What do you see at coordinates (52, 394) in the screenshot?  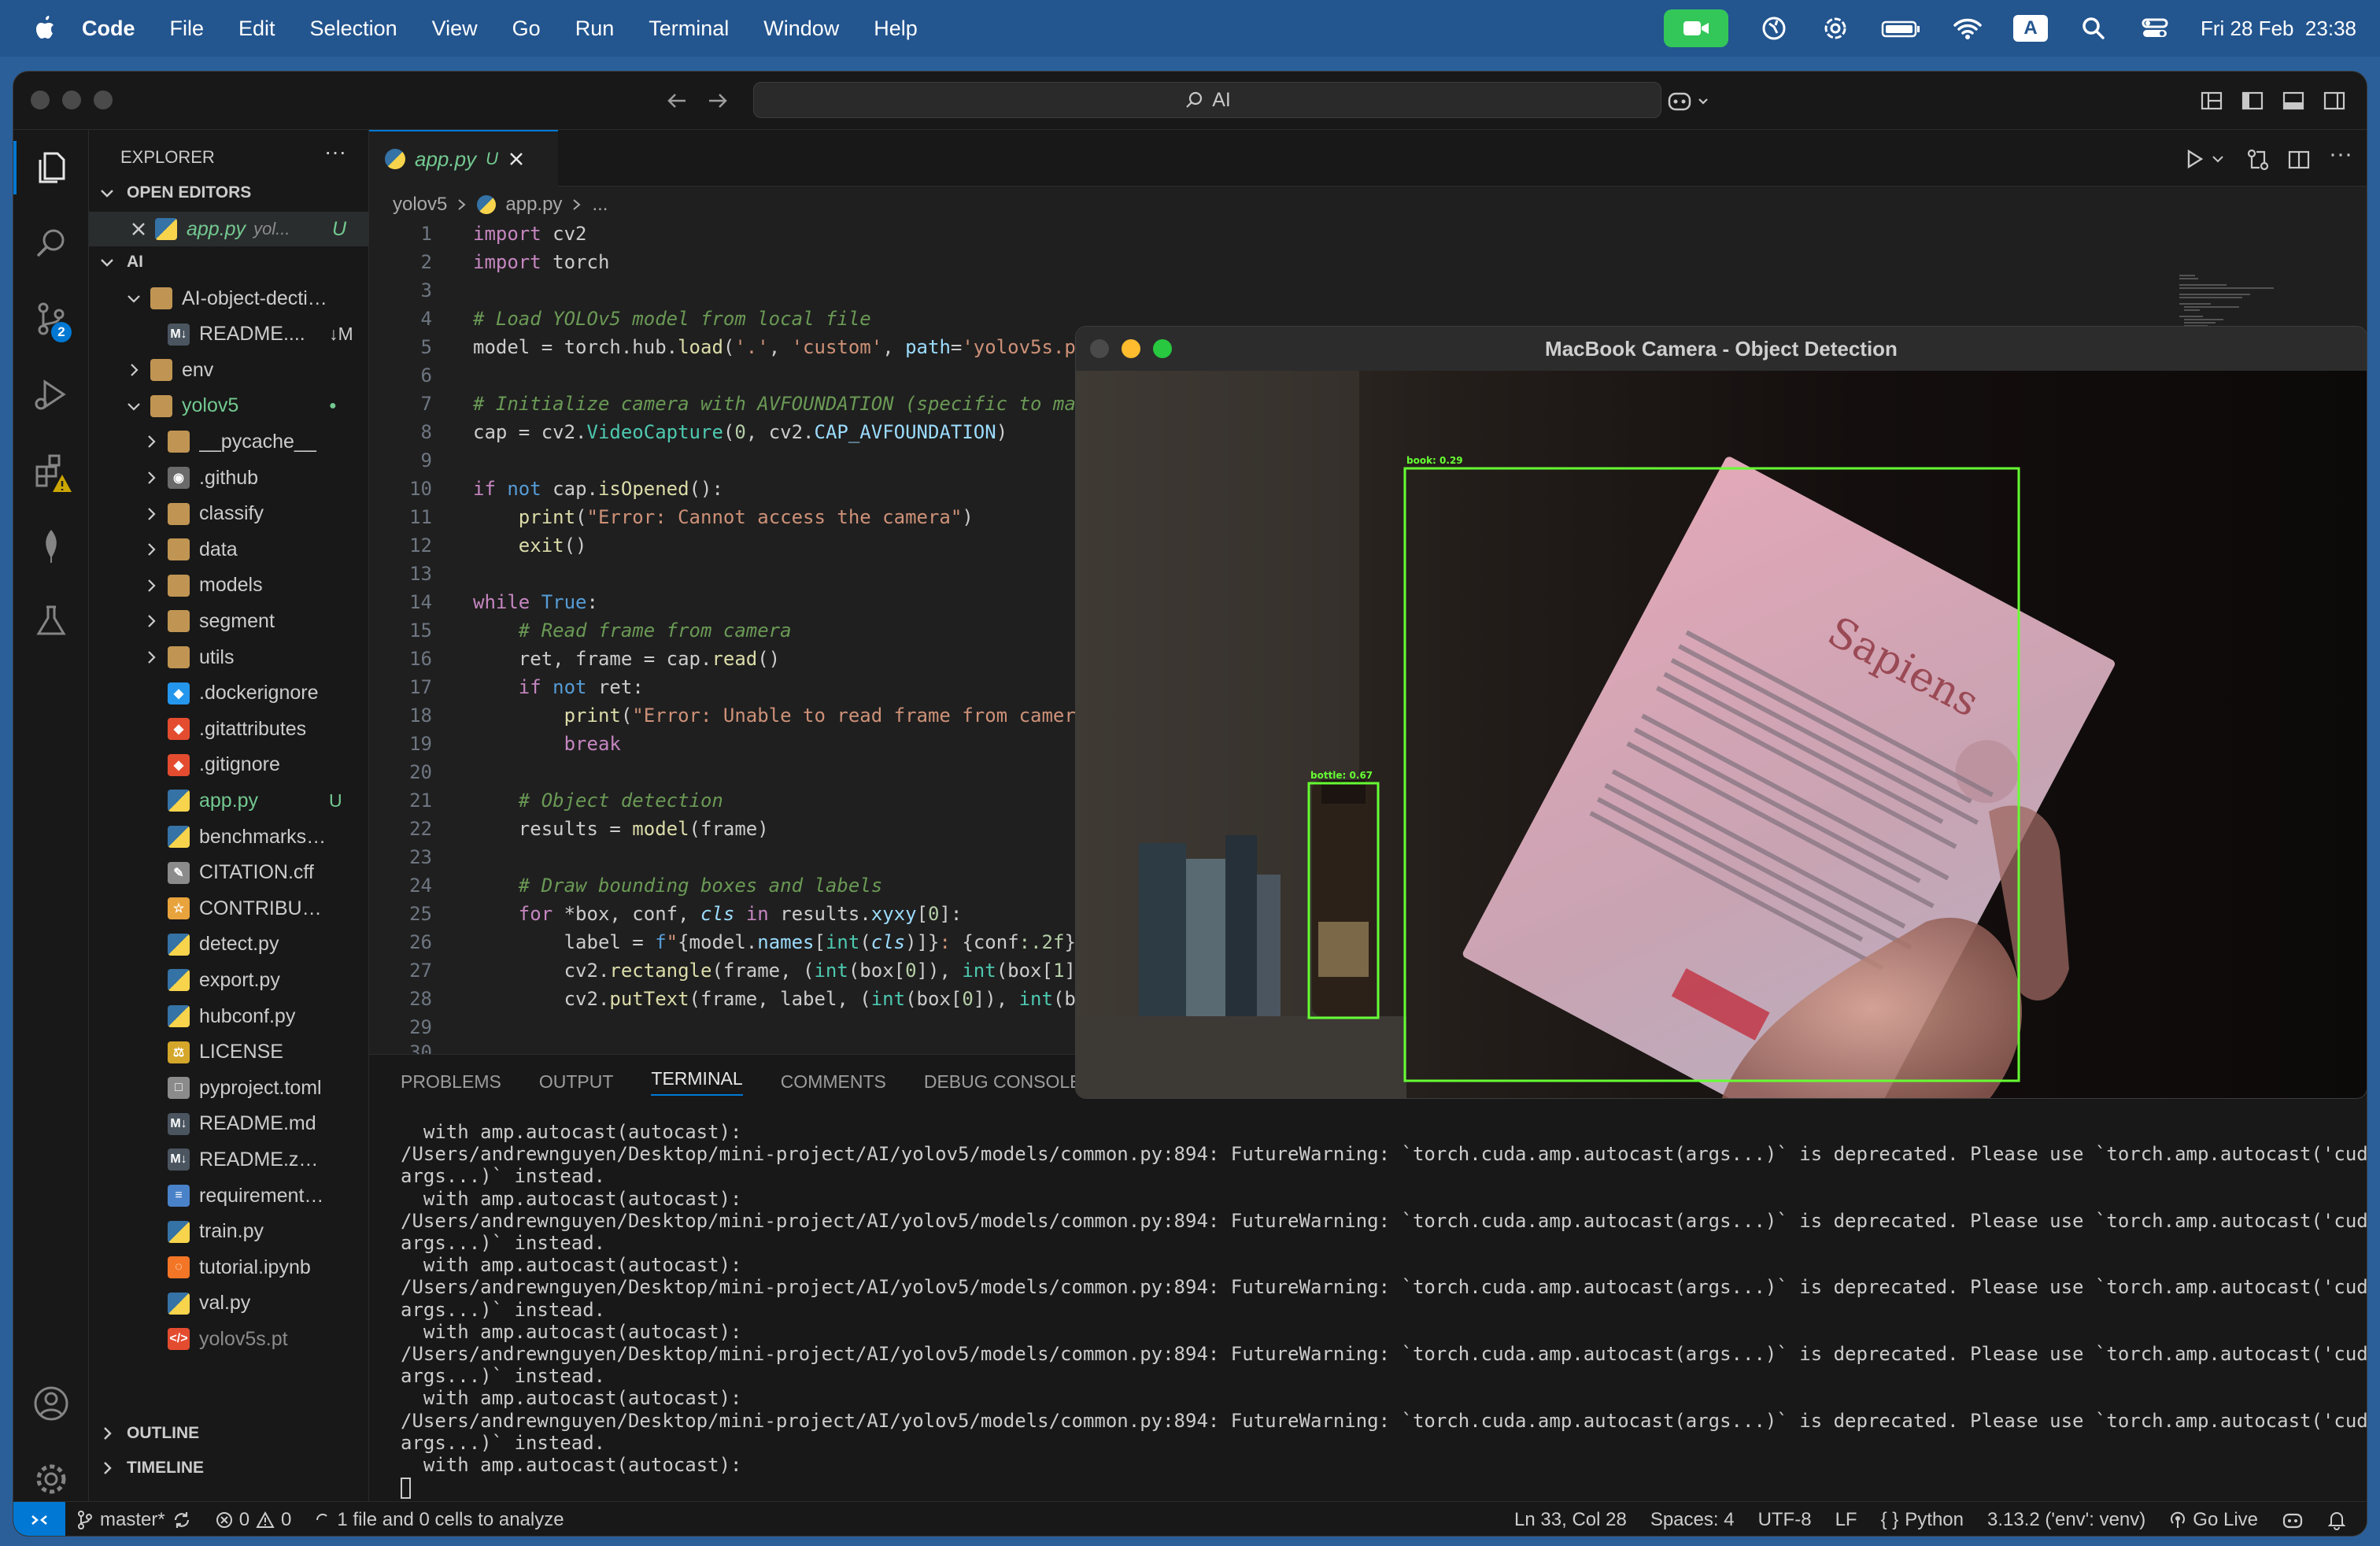 I see `run-and-debug-icon` at bounding box center [52, 394].